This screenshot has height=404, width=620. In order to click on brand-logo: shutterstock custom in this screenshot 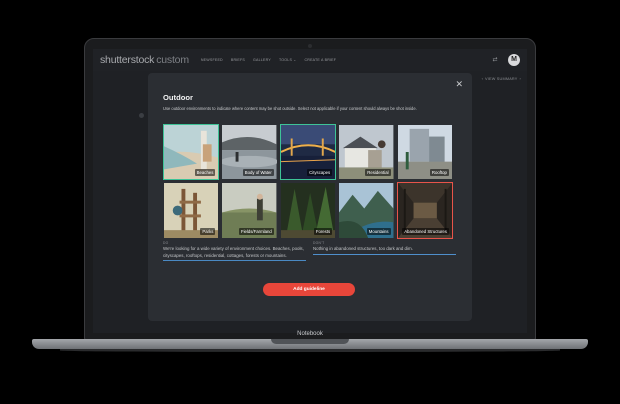, I will do `click(144, 60)`.